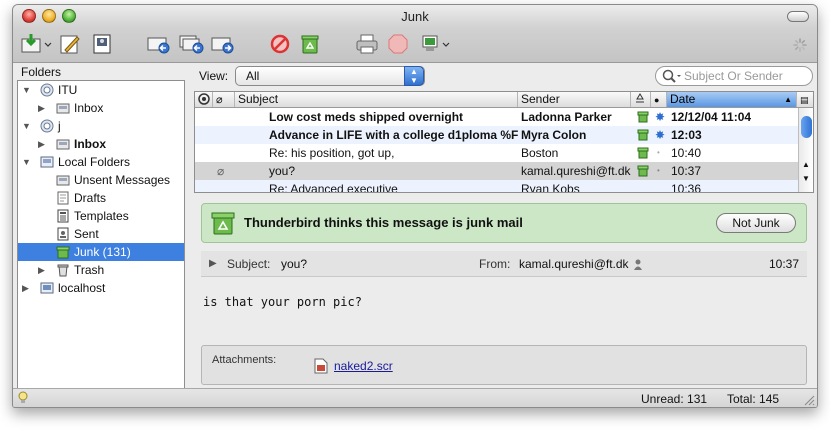 The height and width of the screenshot is (432, 830). What do you see at coordinates (101, 144) in the screenshot?
I see `folder-j-inbox: ▶ Inbox` at bounding box center [101, 144].